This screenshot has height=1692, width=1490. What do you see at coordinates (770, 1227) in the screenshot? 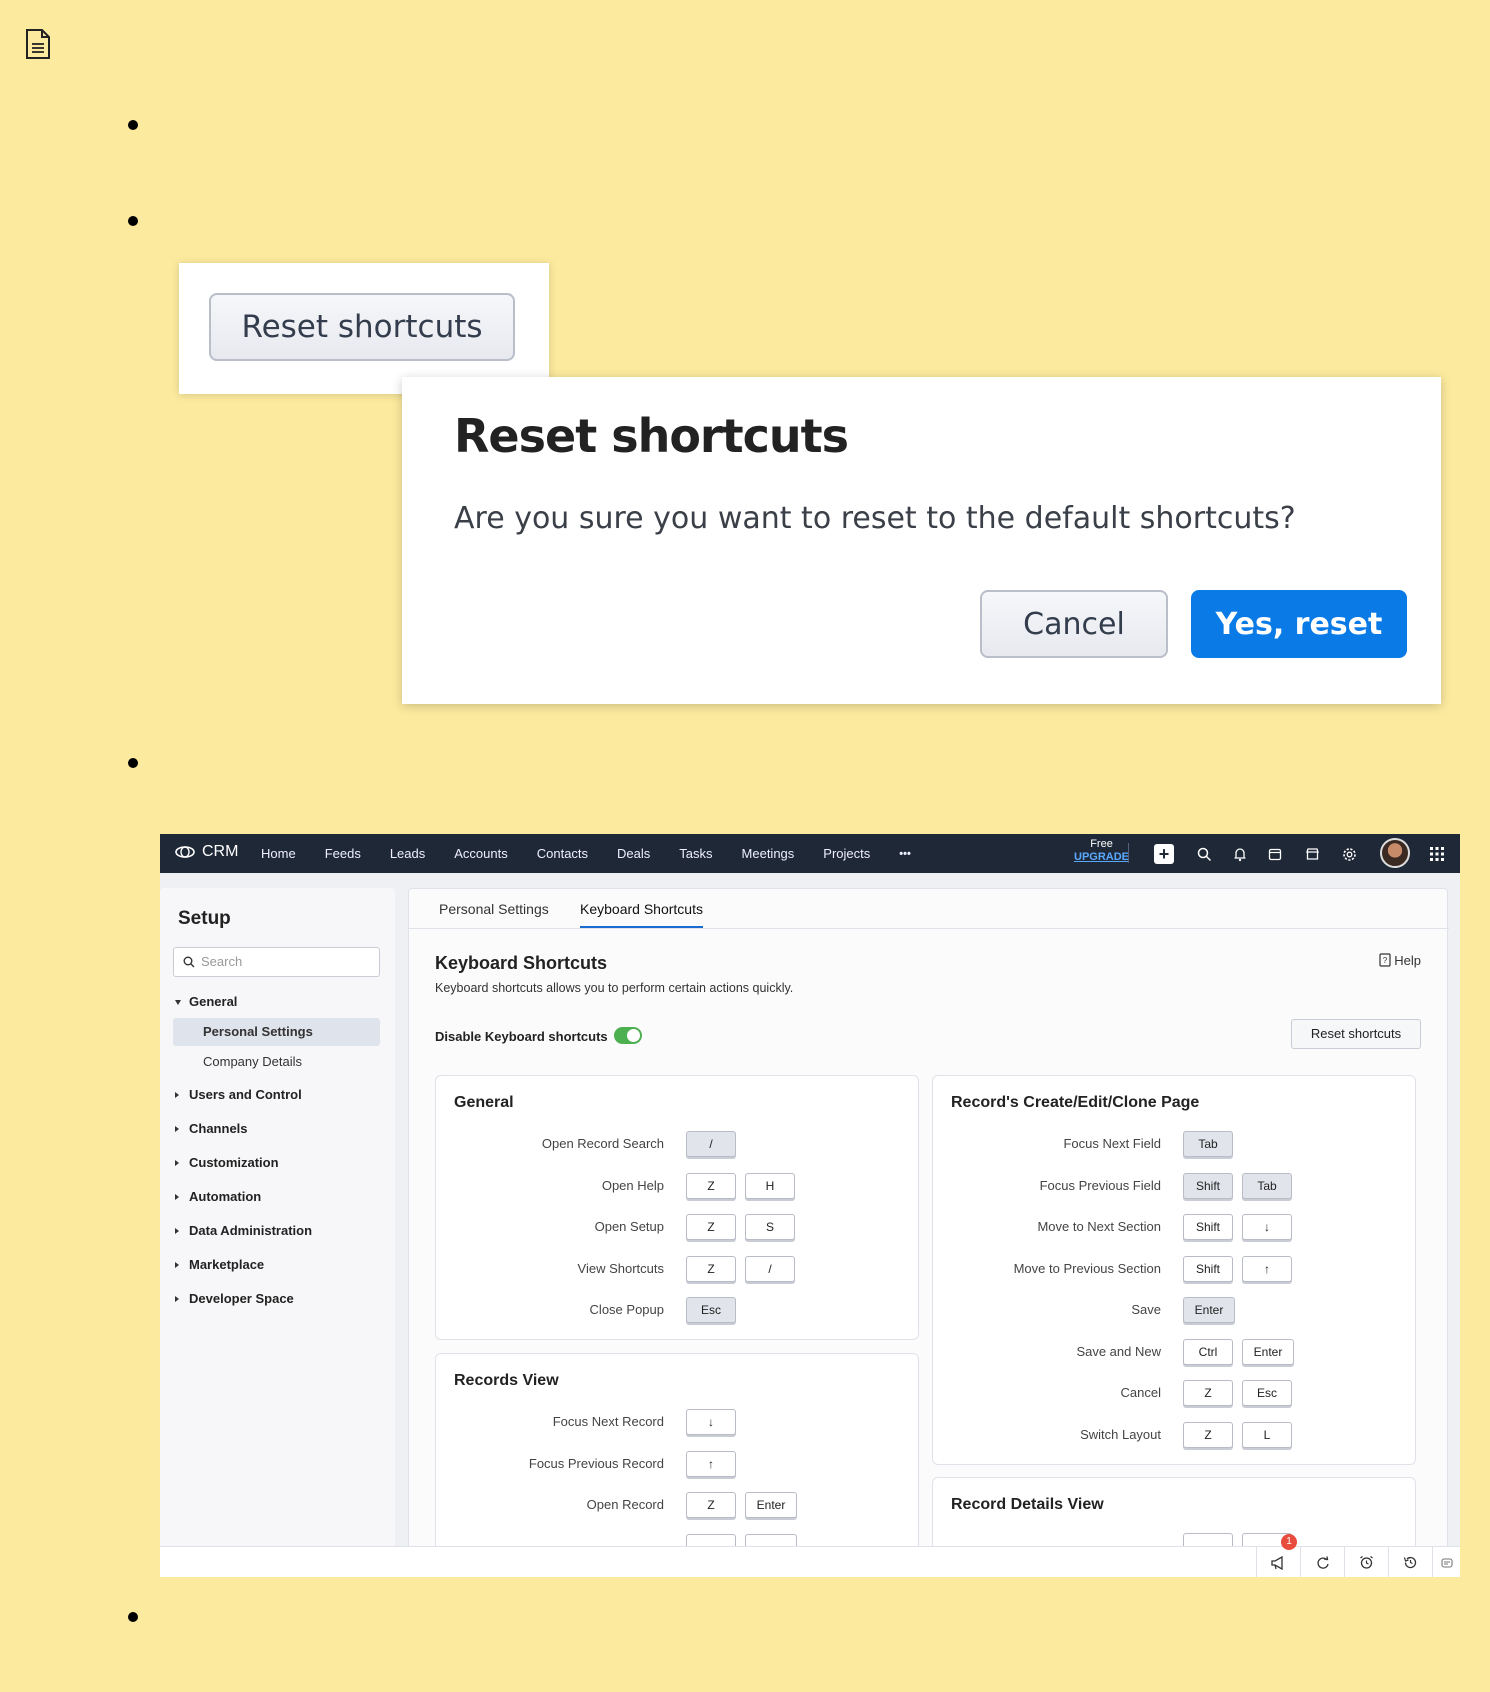
I see `key-cap: S` at bounding box center [770, 1227].